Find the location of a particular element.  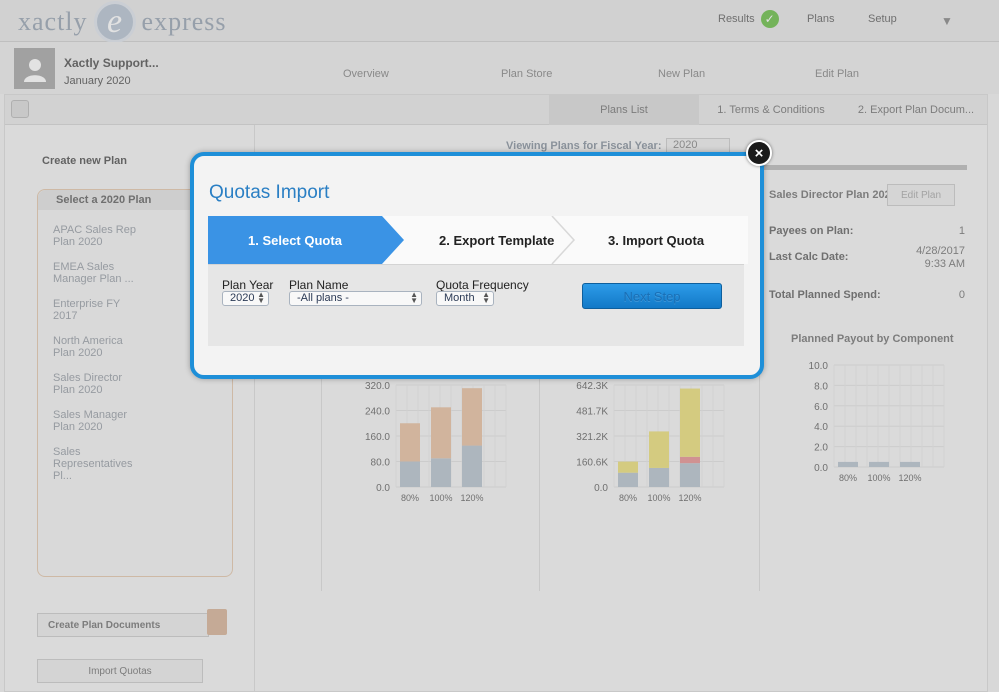

quota-frequency-select: Month ▲ ▼ is located at coordinates (465, 298).